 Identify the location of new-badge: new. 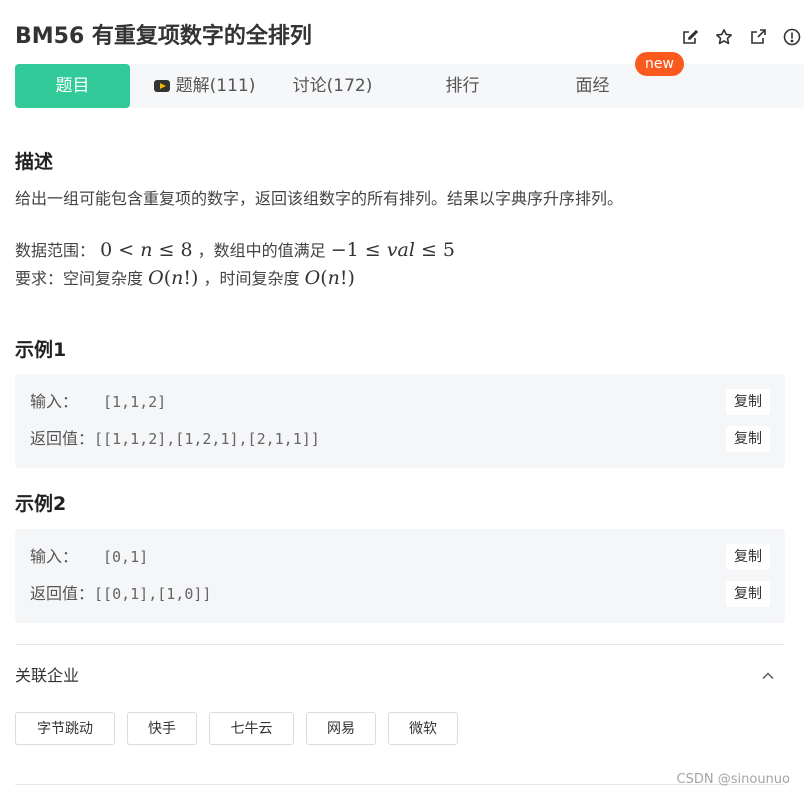
(659, 64).